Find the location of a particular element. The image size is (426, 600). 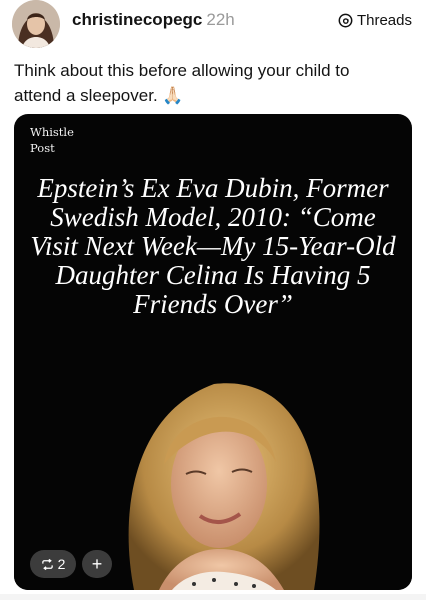

next-post-edge is located at coordinates (213, 597).